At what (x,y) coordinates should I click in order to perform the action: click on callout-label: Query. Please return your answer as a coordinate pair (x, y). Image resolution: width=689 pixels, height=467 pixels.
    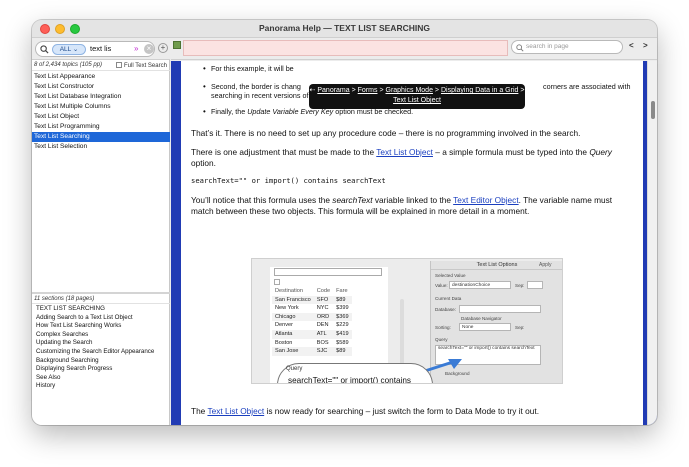
    Looking at the image, I should click on (294, 369).